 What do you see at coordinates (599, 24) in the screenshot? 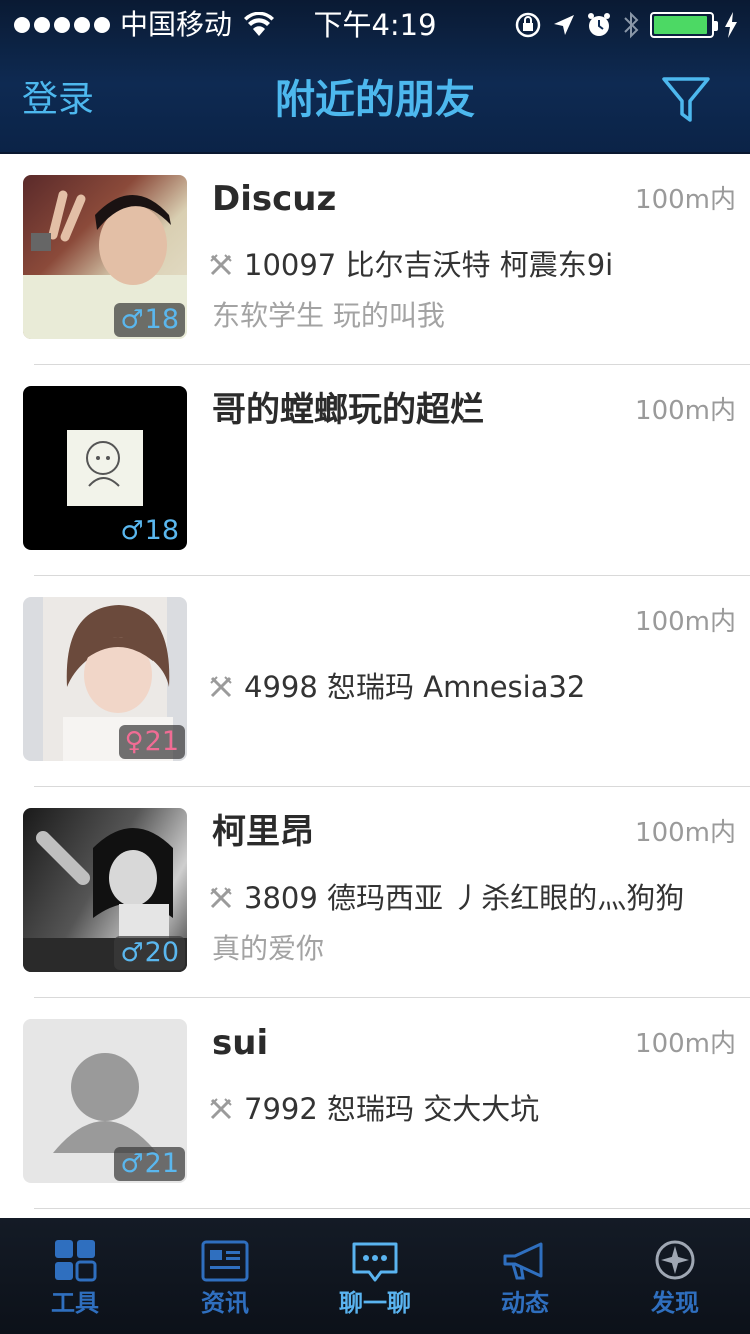
I see `alarm-icon` at bounding box center [599, 24].